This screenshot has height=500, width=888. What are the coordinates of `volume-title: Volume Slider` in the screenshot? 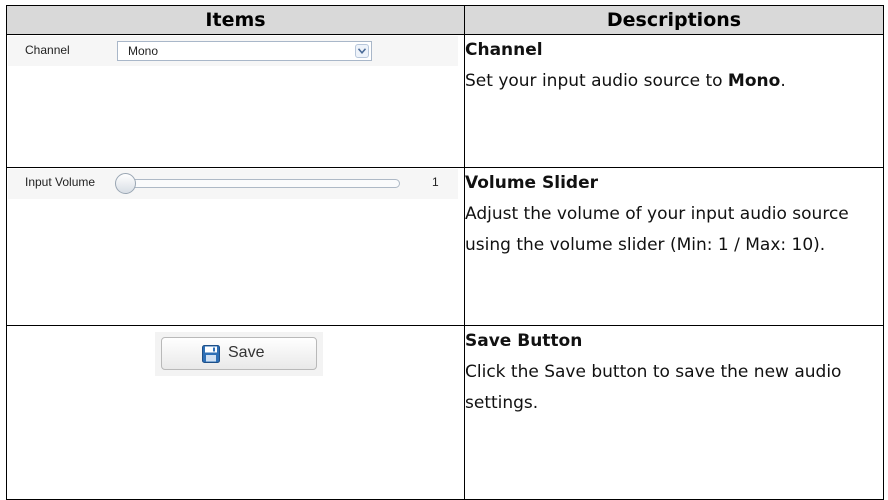 It's located at (531, 183).